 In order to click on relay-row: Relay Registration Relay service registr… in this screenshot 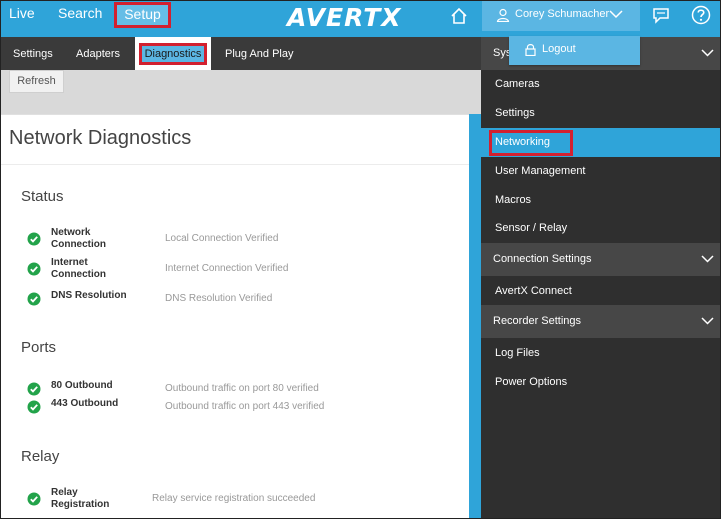, I will do `click(247, 500)`.